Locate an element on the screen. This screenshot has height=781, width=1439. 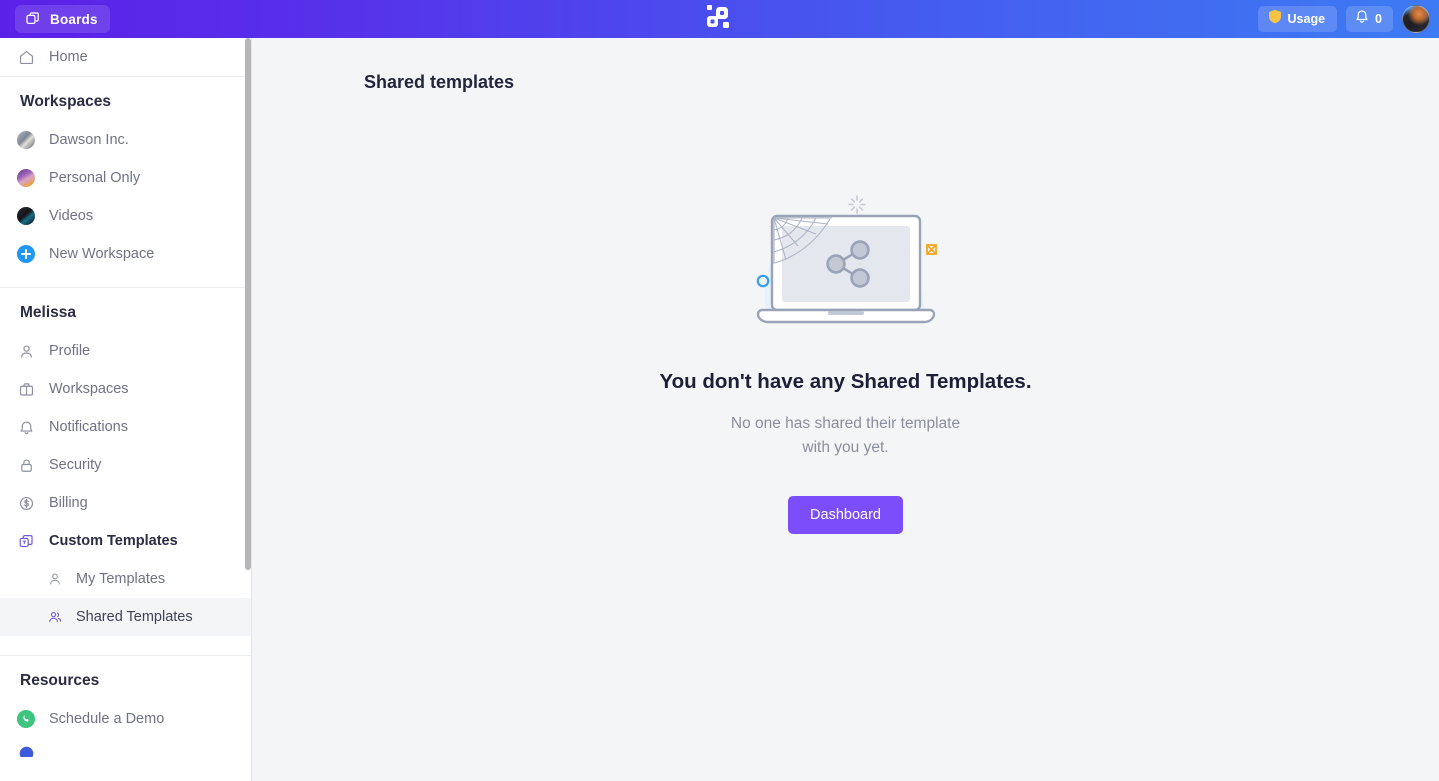
plus-circle-icon is located at coordinates (26, 254).